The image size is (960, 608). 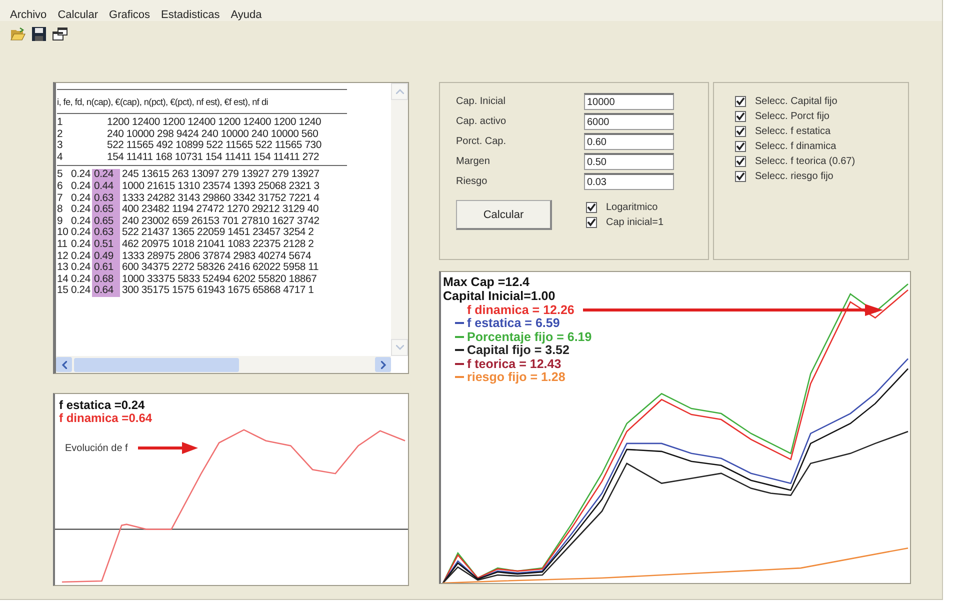 What do you see at coordinates (28, 15) in the screenshot?
I see `menu-item: Archivo` at bounding box center [28, 15].